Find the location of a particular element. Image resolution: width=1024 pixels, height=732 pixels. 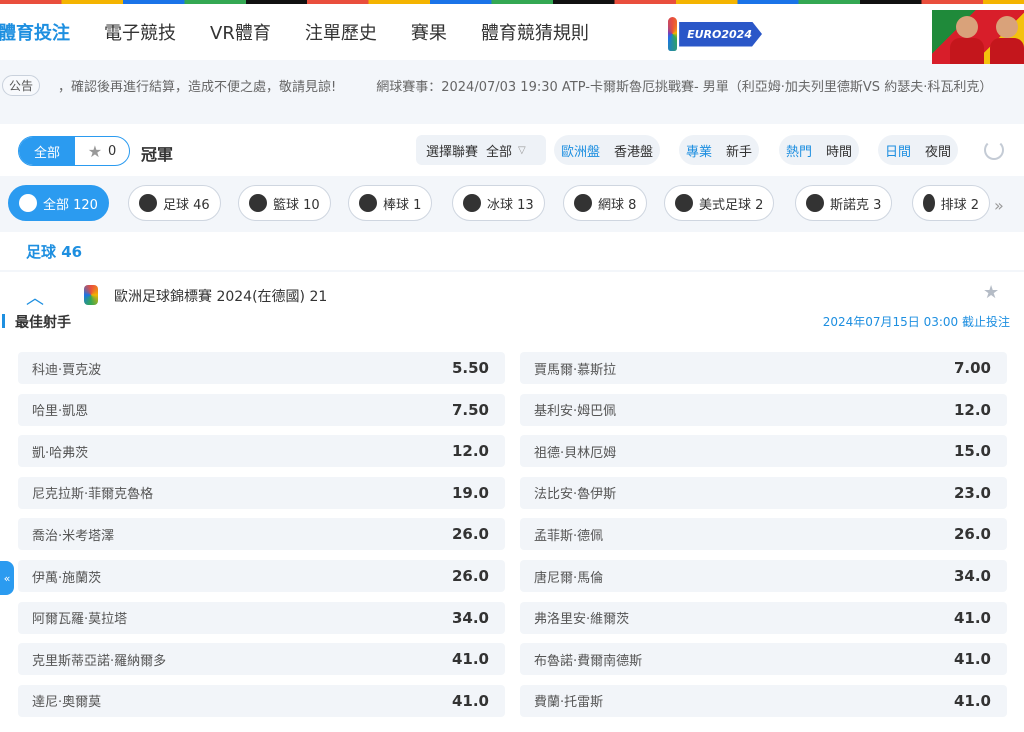

market-title: 最佳射手 is located at coordinates (43, 323).